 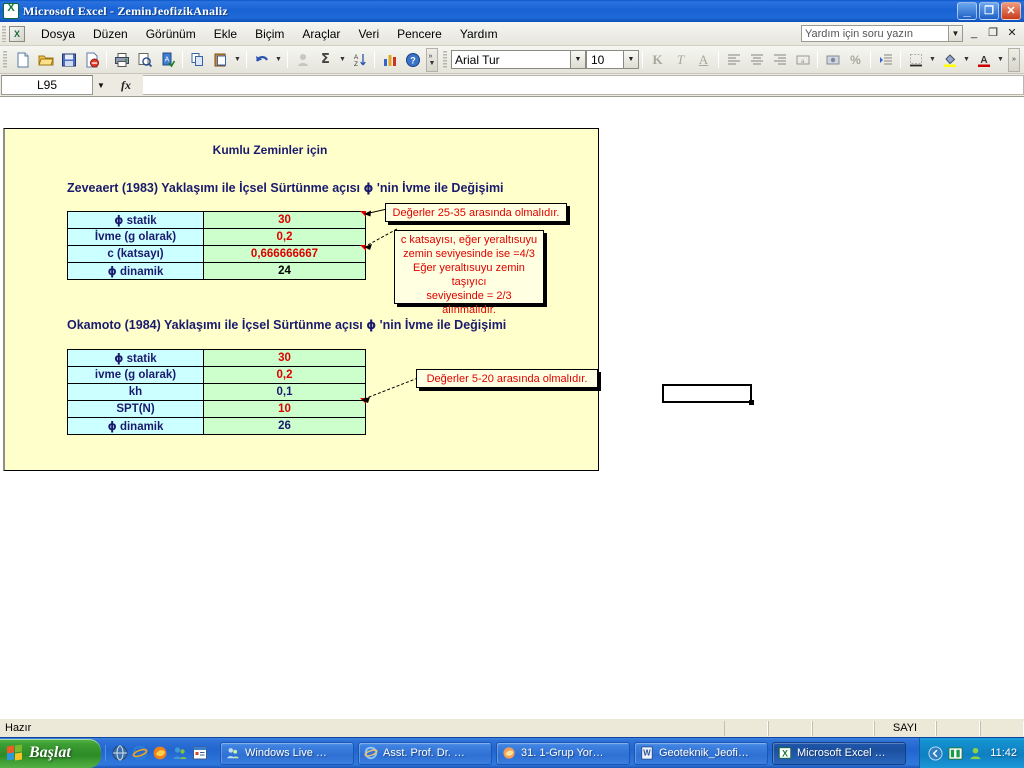 I want to click on font-size-input: 10, so click(x=605, y=59).